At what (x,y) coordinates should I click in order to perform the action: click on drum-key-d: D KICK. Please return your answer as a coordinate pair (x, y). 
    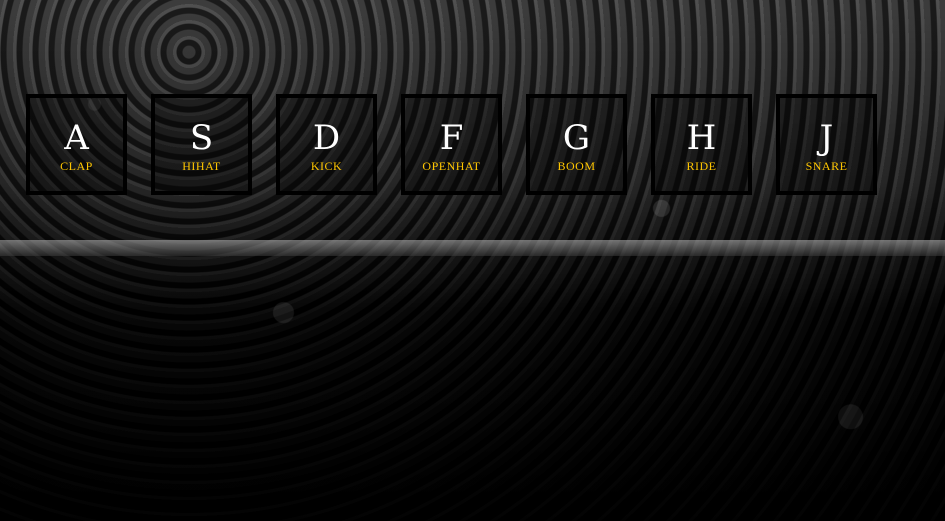
    Looking at the image, I should click on (326, 144).